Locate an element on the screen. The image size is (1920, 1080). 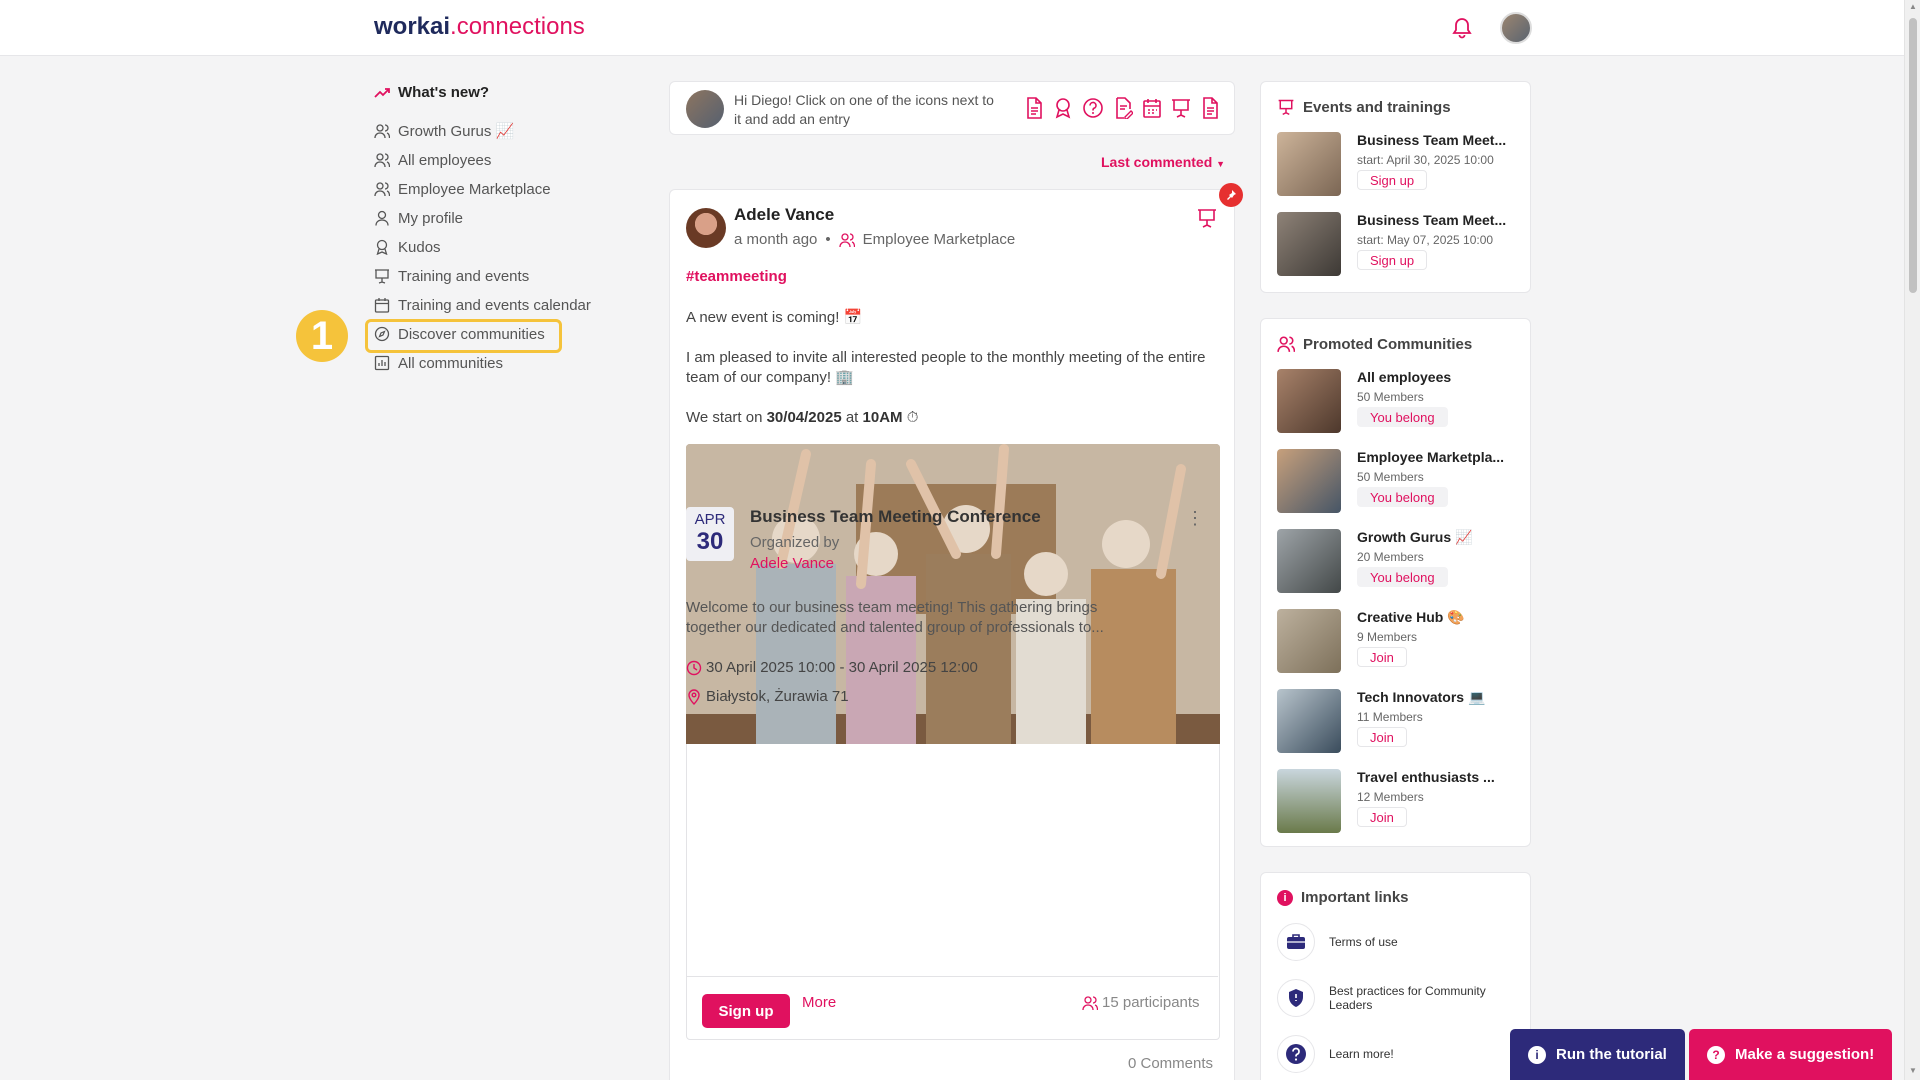
document-edit-icon is located at coordinates (1123, 108).